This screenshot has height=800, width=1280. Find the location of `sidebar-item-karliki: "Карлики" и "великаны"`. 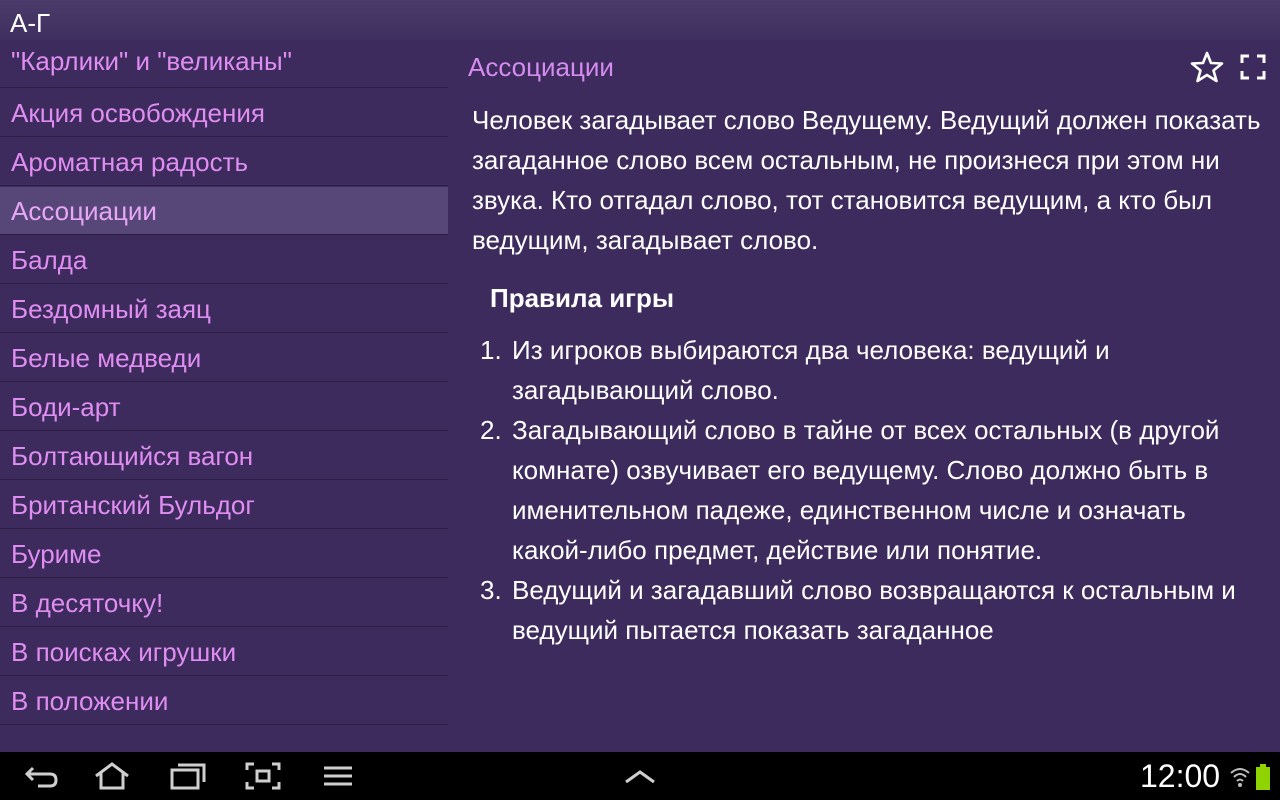

sidebar-item-karliki: "Карлики" и "великаны" is located at coordinates (224, 64).